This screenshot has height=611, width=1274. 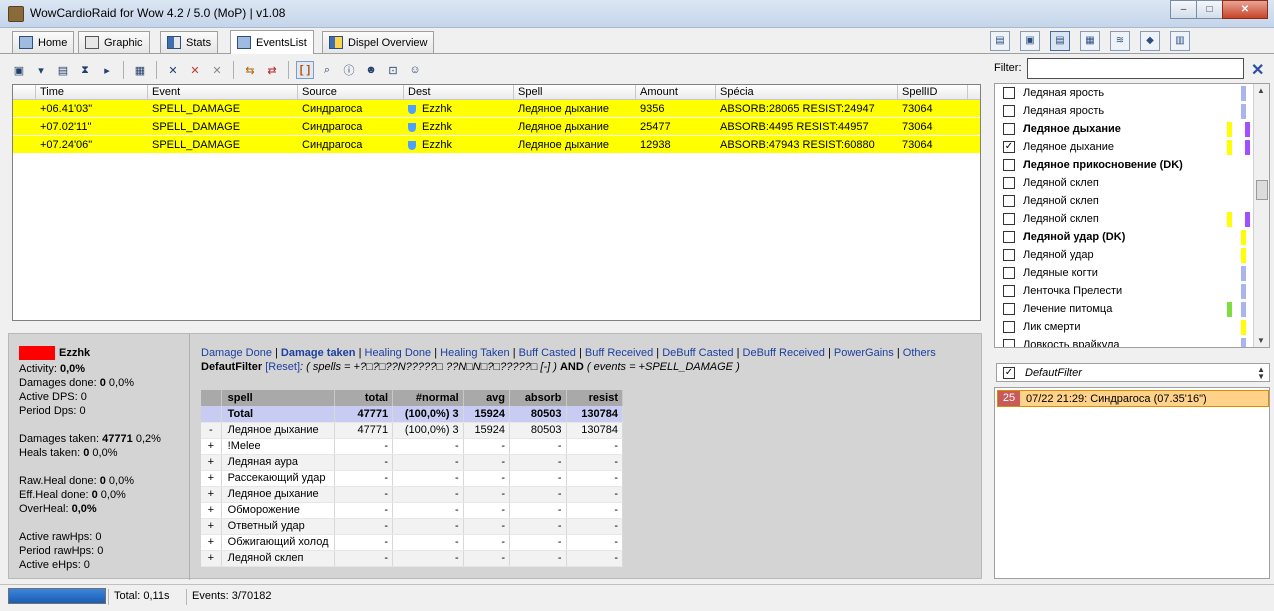 What do you see at coordinates (19, 70) in the screenshot?
I see `save-icon: ▣` at bounding box center [19, 70].